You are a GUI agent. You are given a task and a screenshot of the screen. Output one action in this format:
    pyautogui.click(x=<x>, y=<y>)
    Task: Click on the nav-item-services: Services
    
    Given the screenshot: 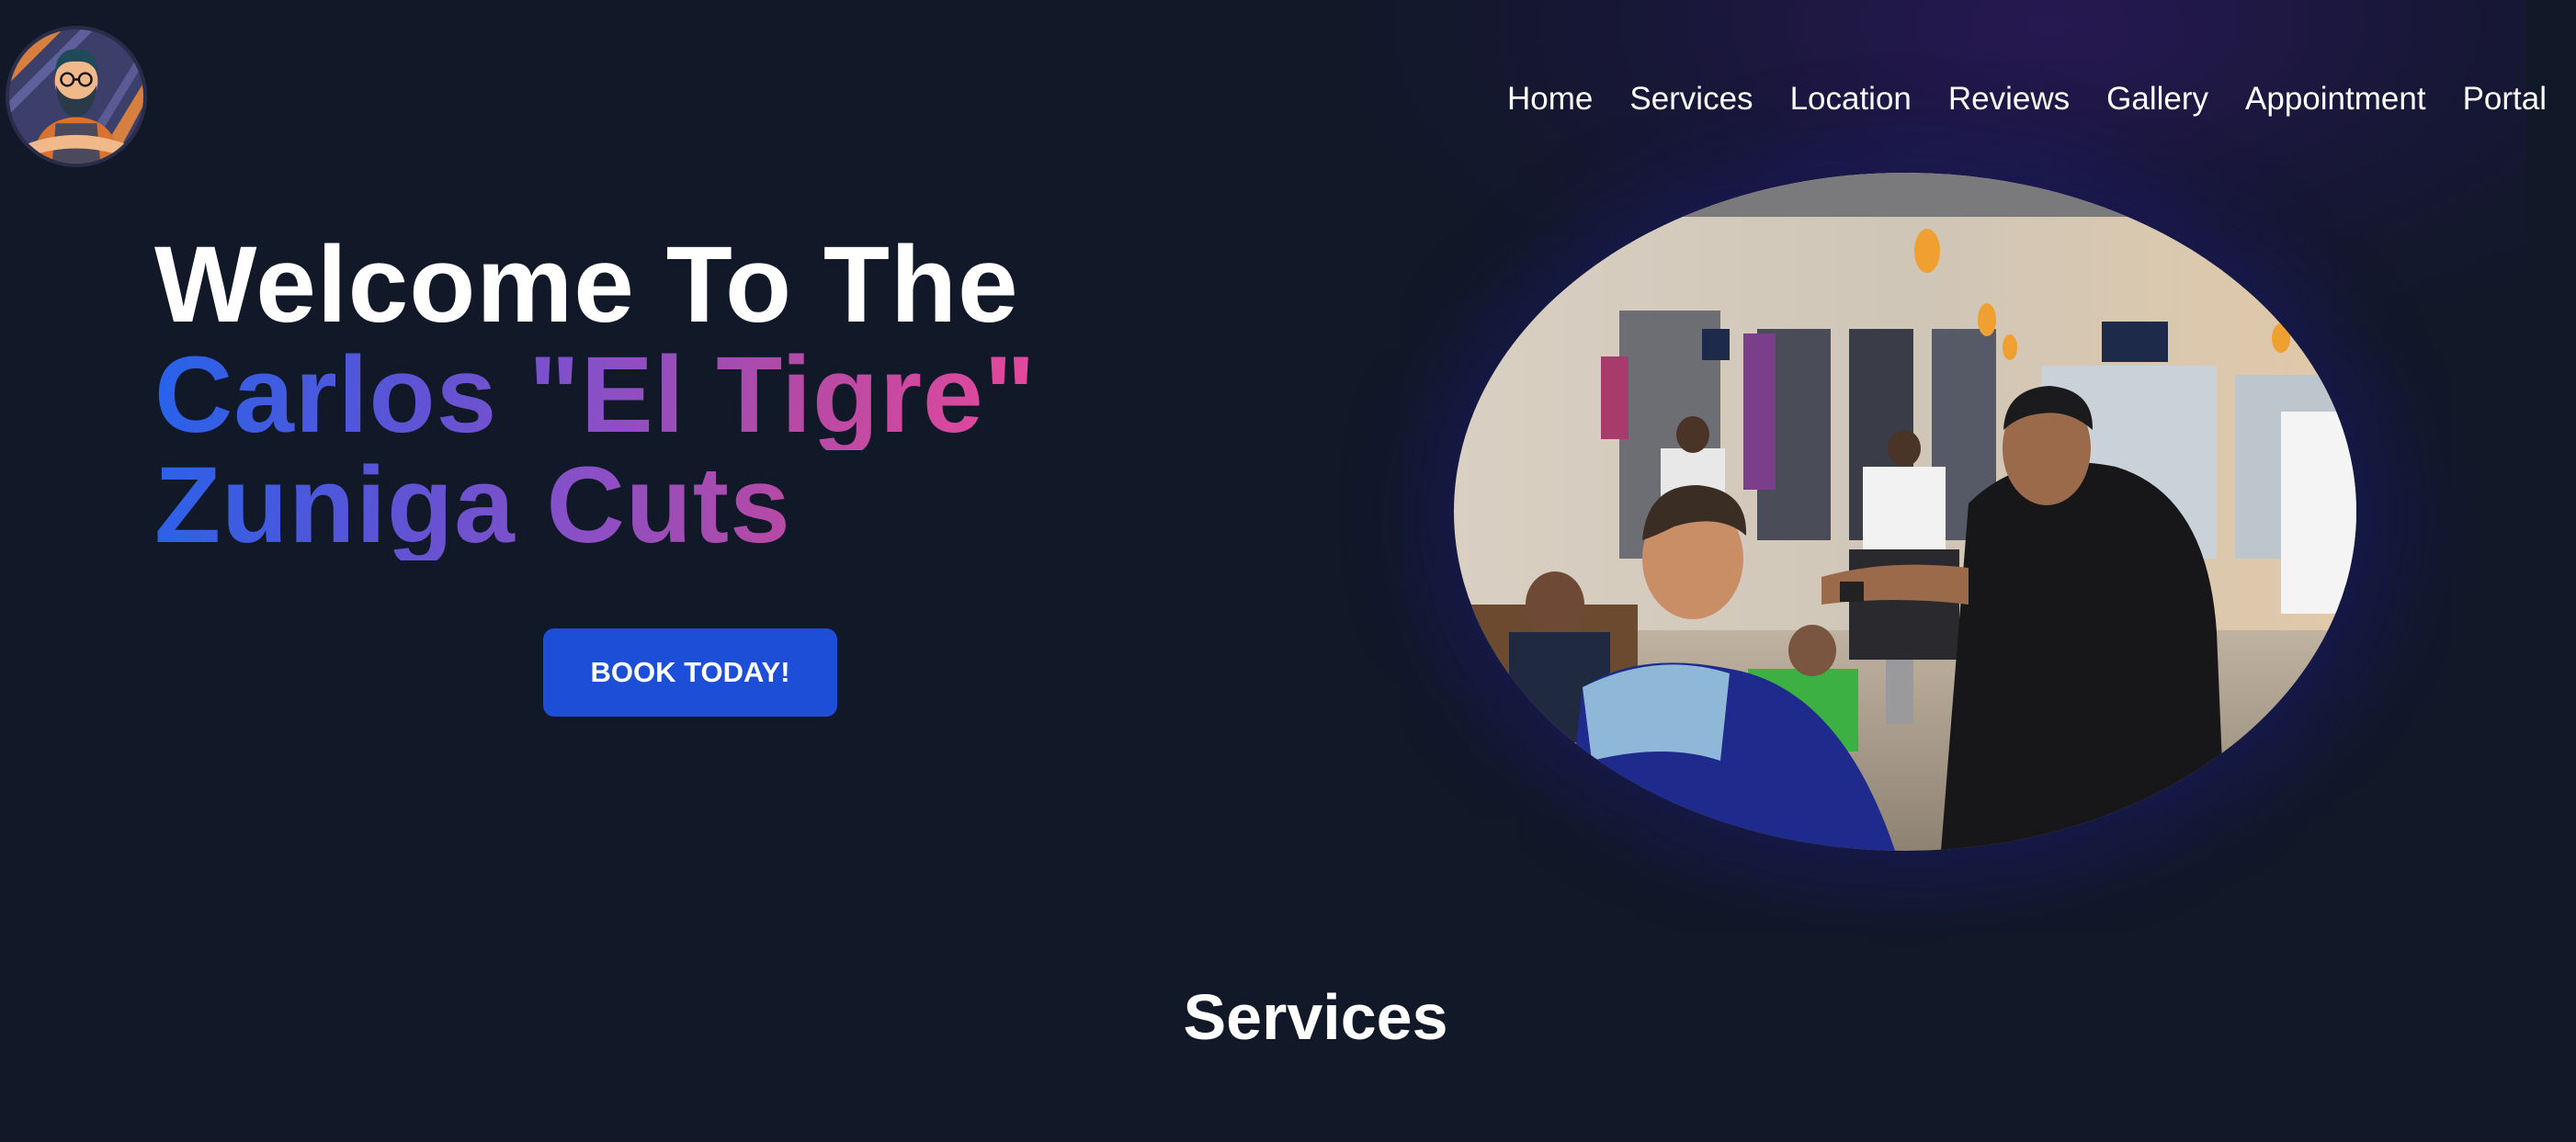 What is the action you would take?
    pyautogui.click(x=1691, y=99)
    